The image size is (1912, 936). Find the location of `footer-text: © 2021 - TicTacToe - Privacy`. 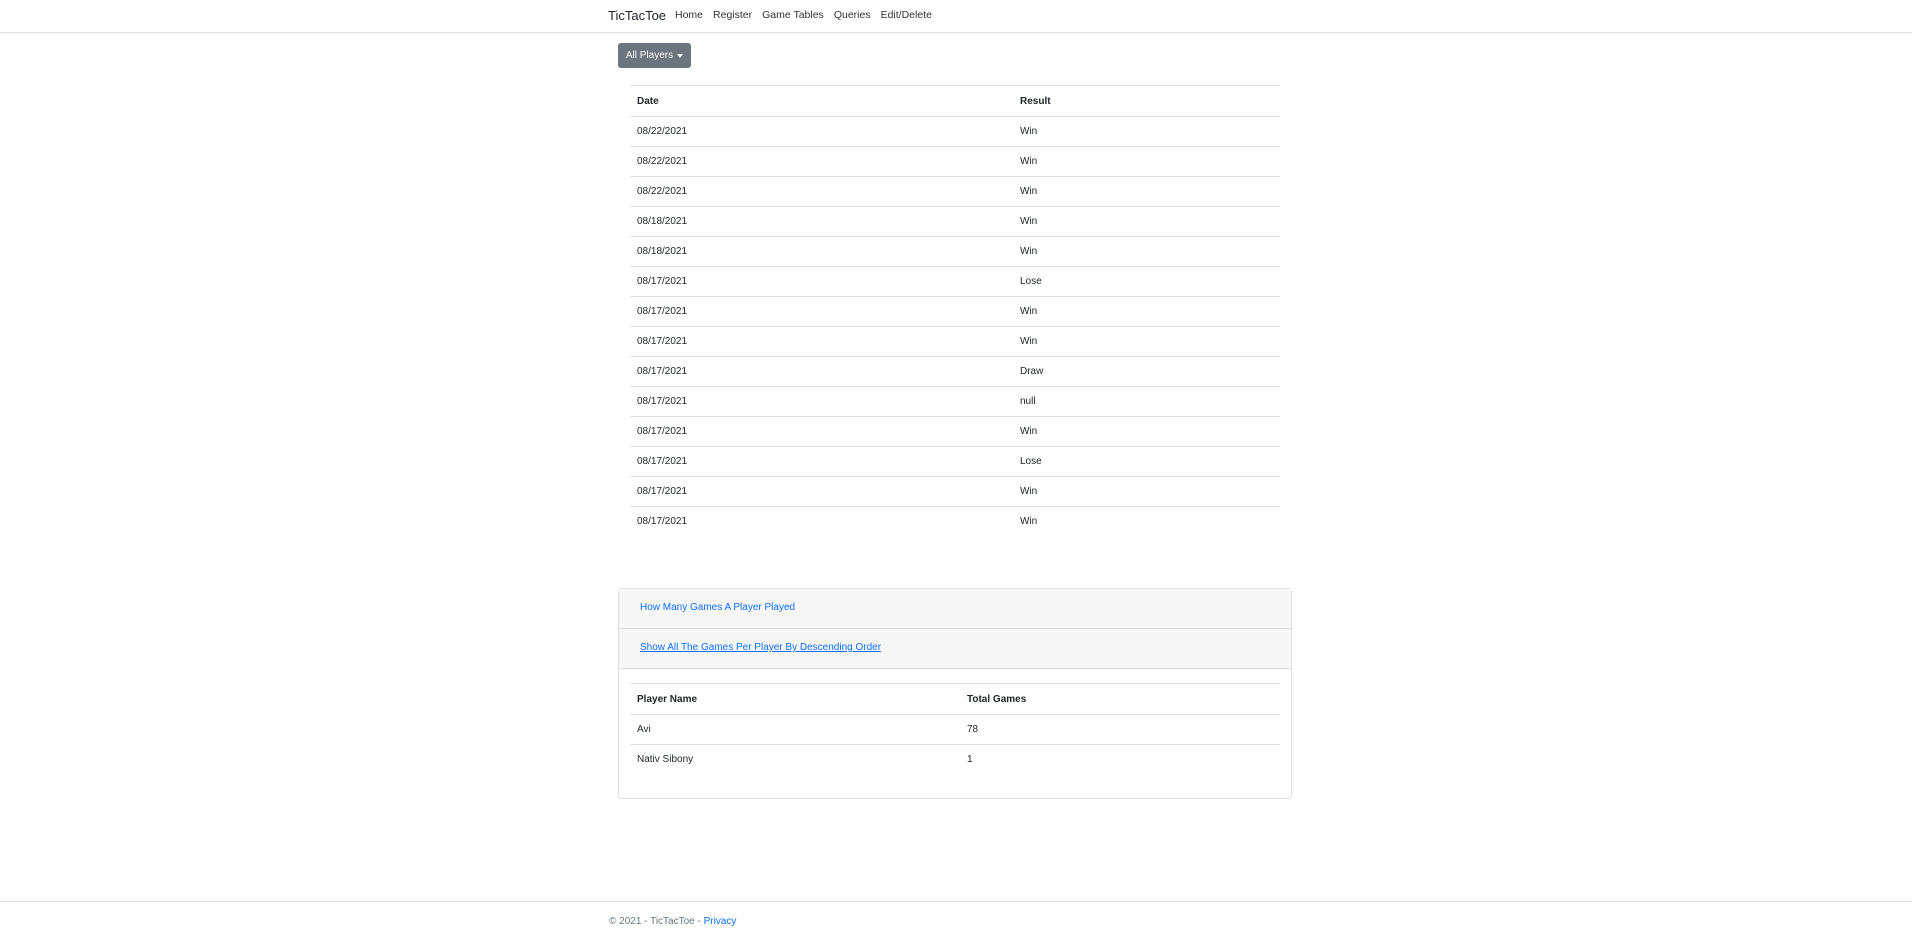

footer-text: © 2021 - TicTacToe - Privacy is located at coordinates (672, 921).